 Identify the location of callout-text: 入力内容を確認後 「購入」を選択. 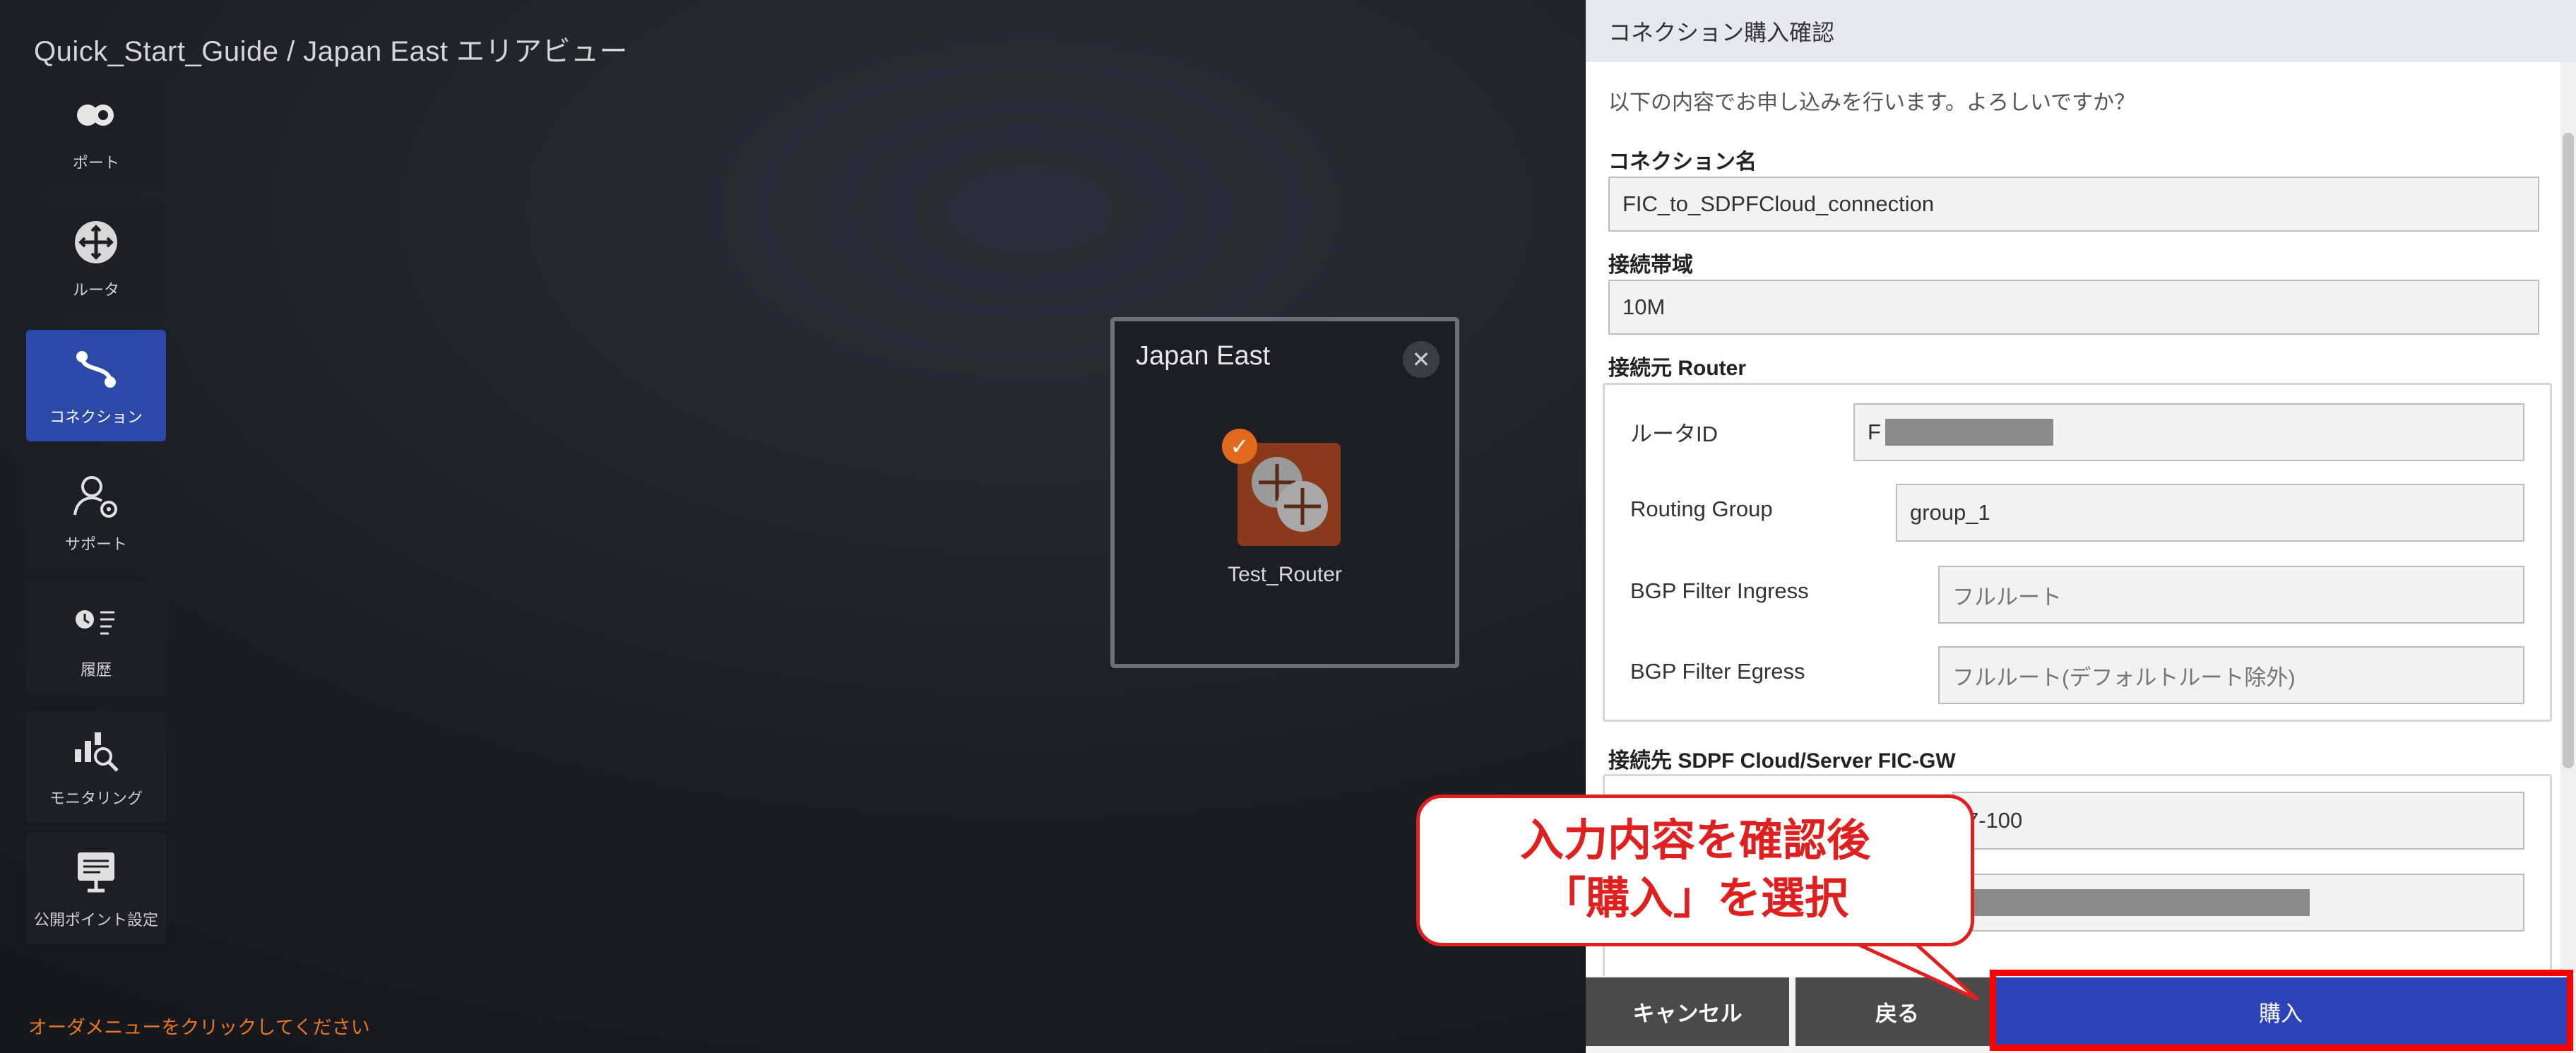
(1695, 869).